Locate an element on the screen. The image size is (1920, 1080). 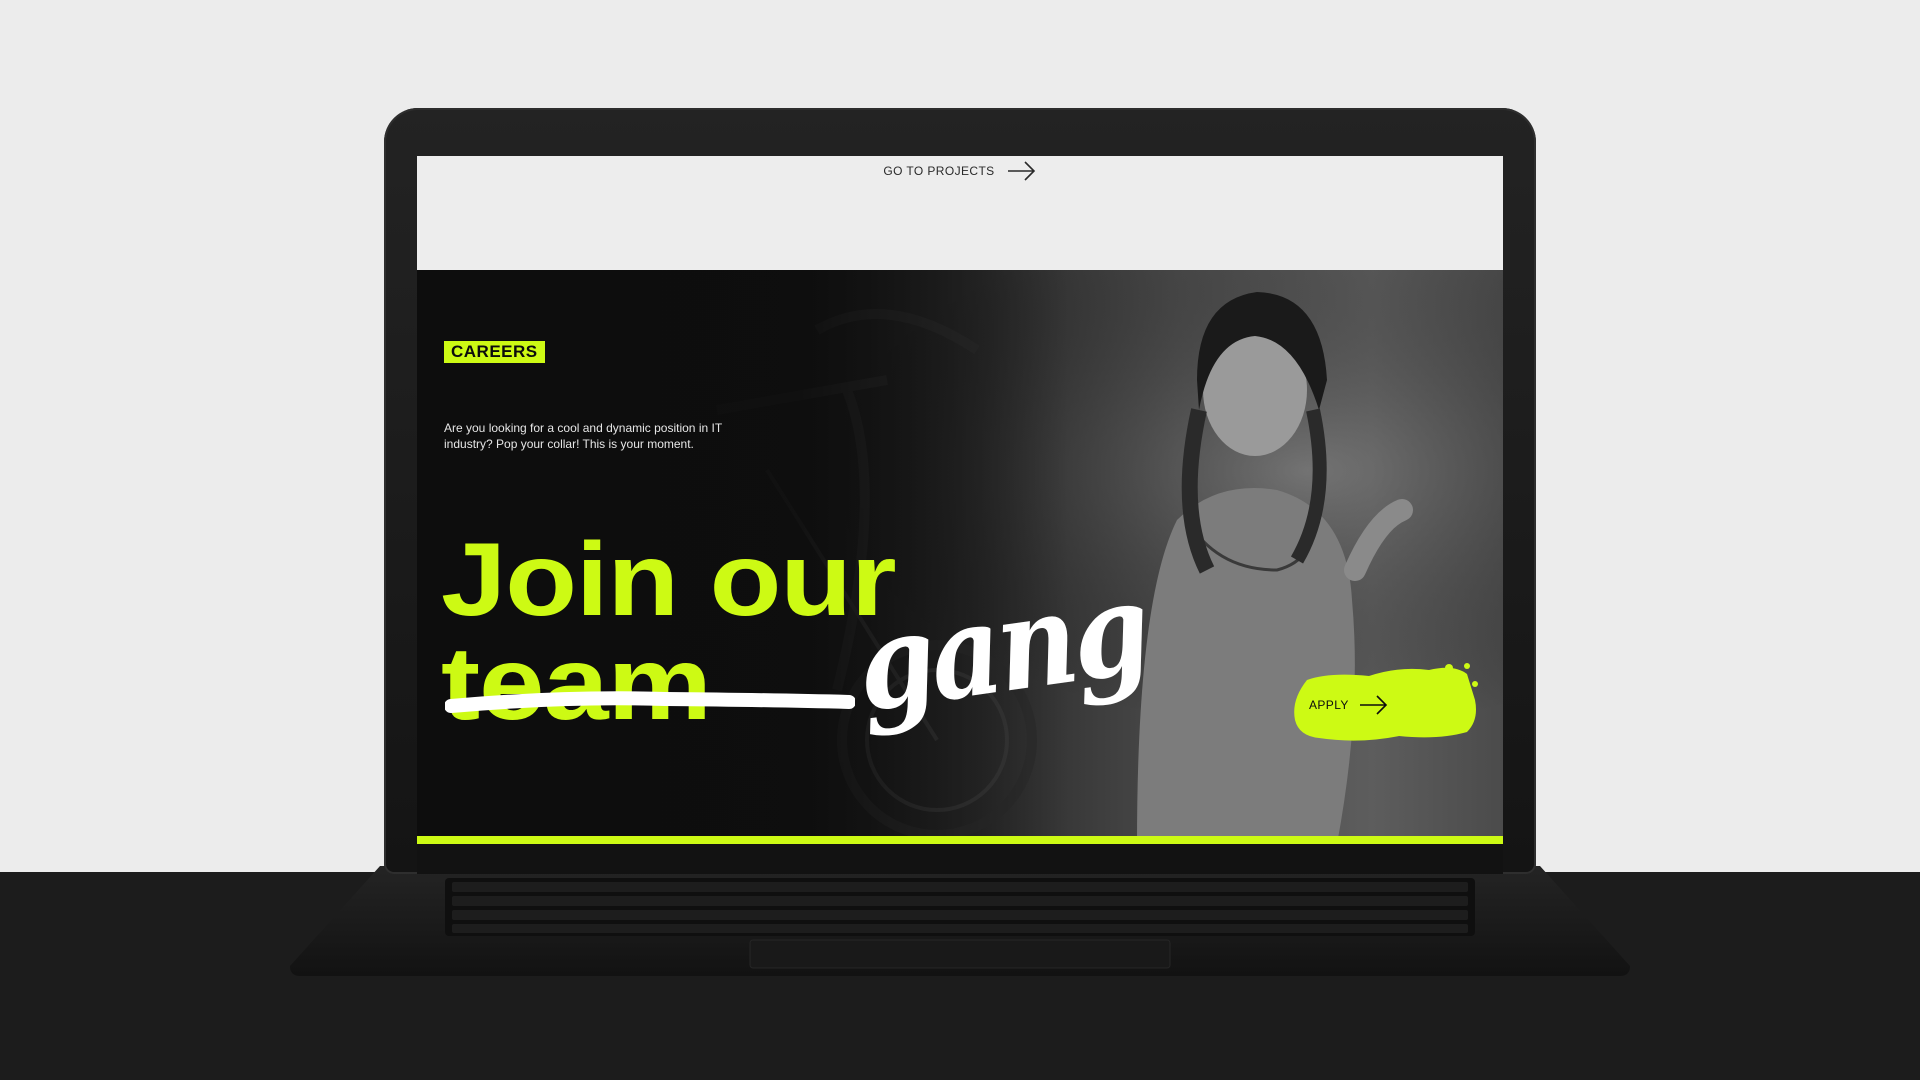
accent-bottom-line is located at coordinates (960, 840).